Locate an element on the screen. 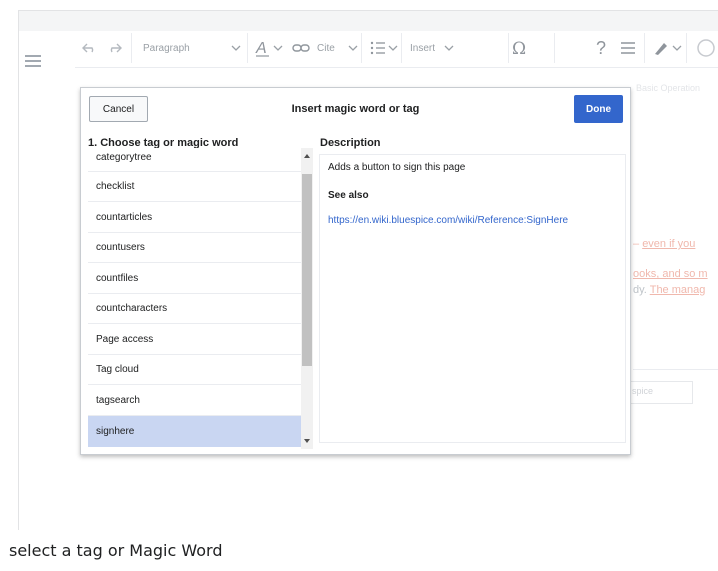 This screenshot has height=571, width=718. insert-dropdown: Insert is located at coordinates (430, 48).